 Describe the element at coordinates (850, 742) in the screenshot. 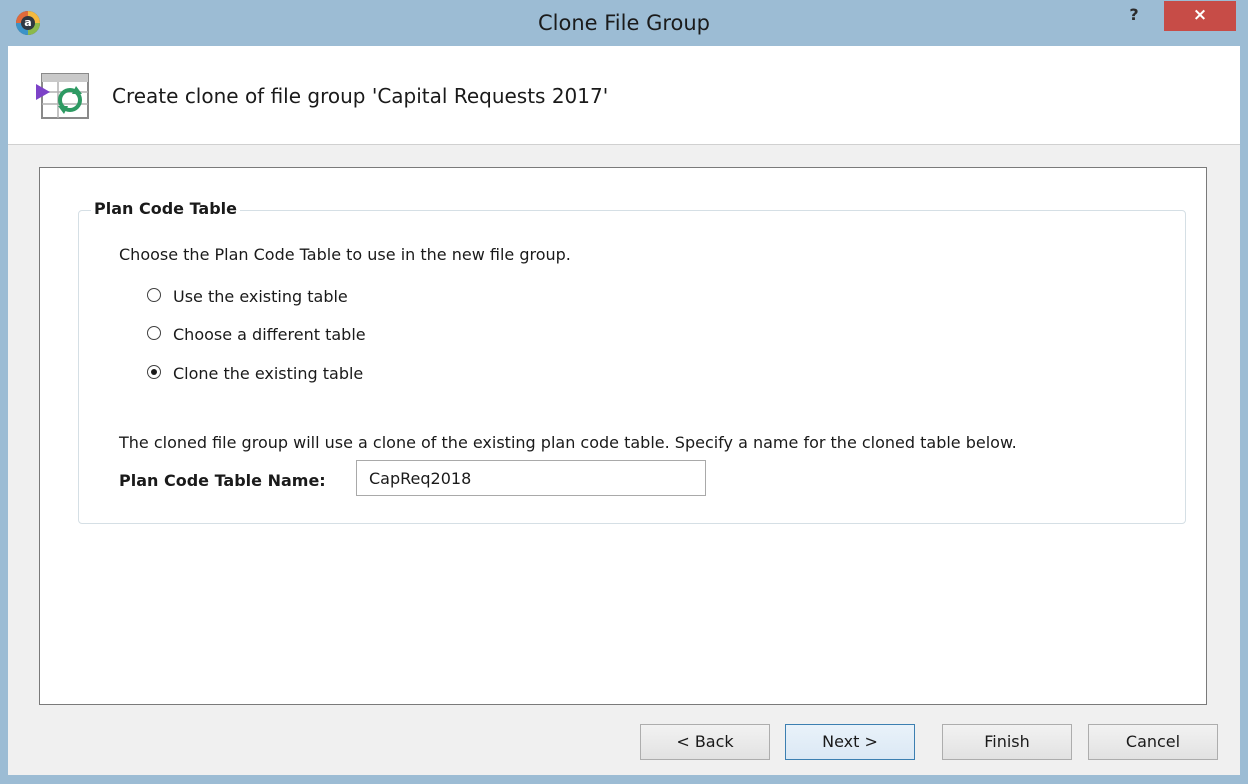

I see `next-button: Next >` at that location.